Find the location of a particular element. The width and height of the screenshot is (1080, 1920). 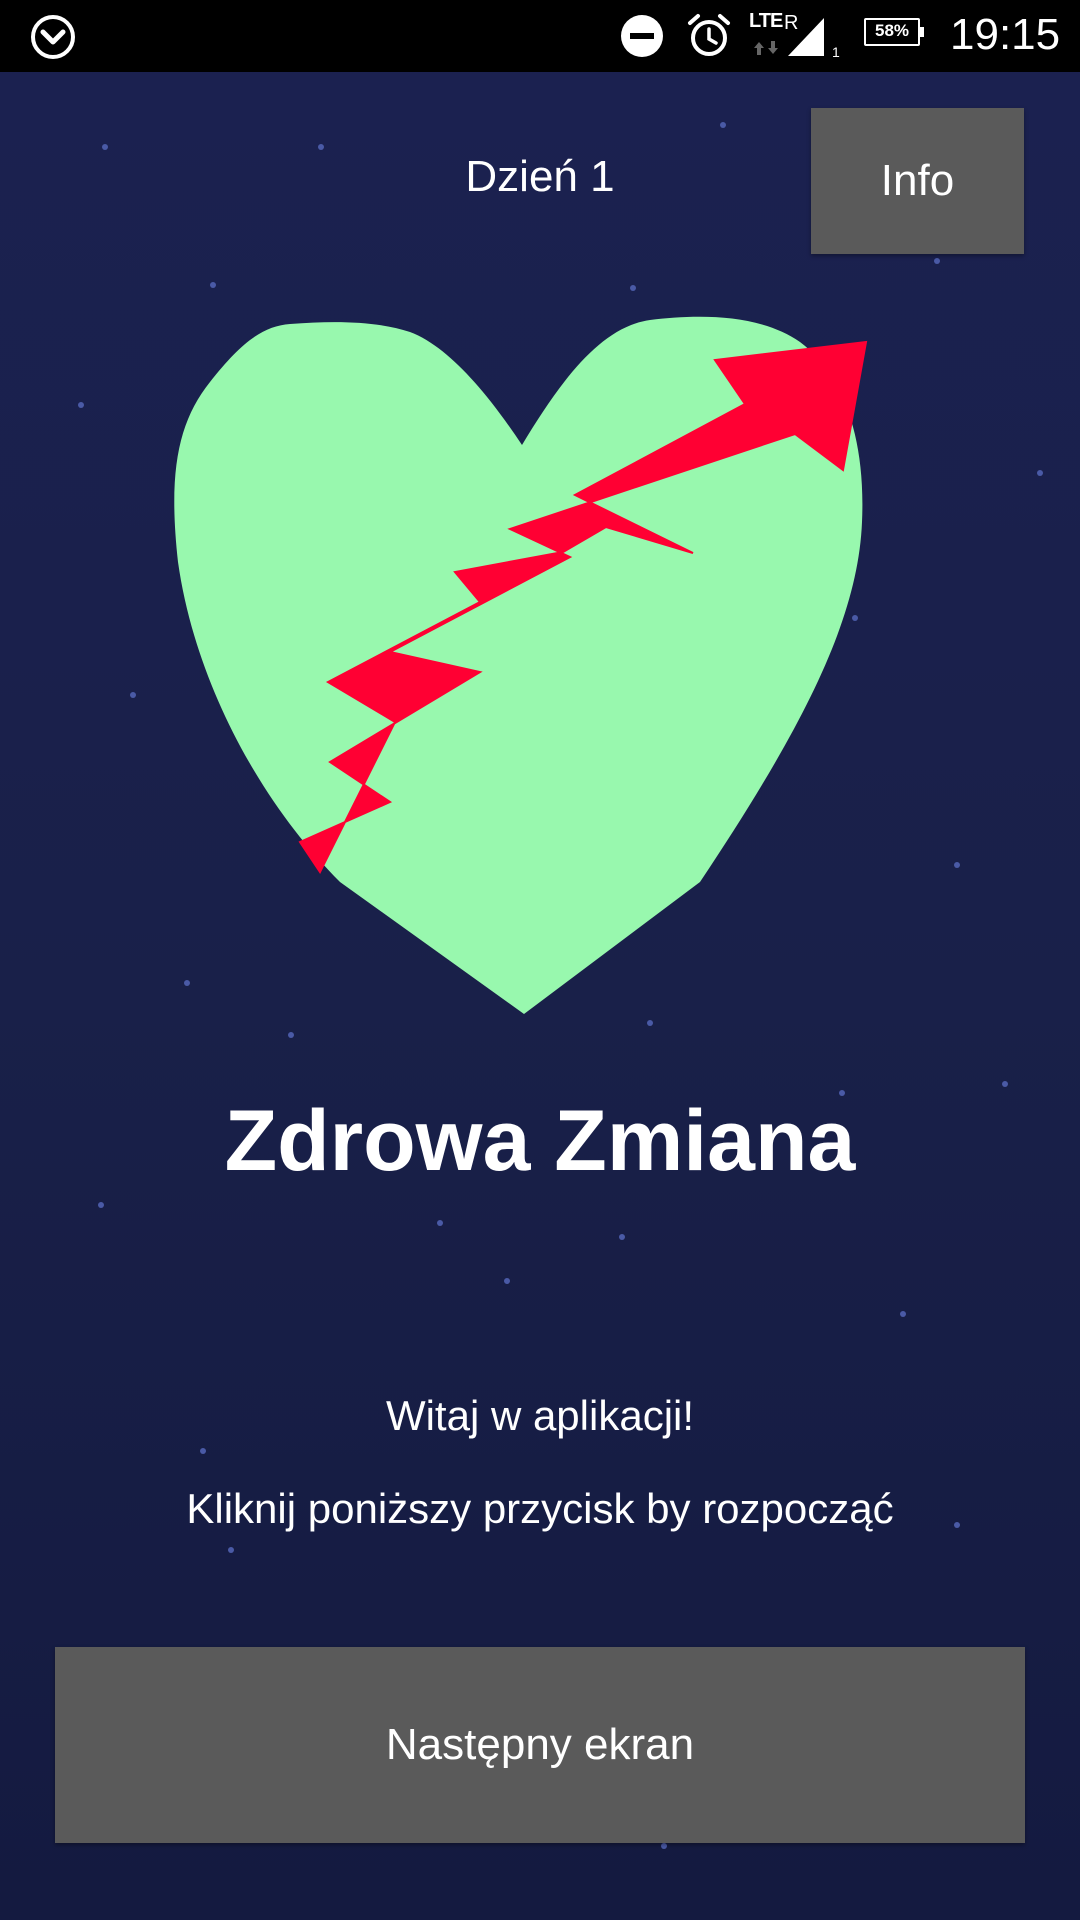

day-counter: Dzień 1 is located at coordinates (540, 176).